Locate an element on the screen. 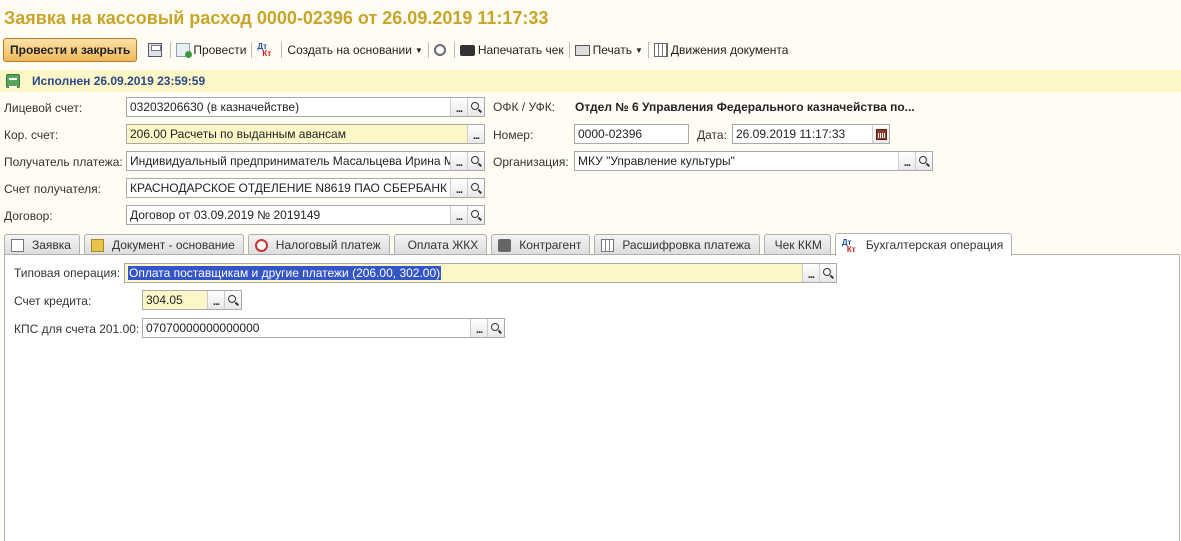 This screenshot has height=541, width=1181. tab-tax-payment: Налоговый платеж is located at coordinates (318, 244).